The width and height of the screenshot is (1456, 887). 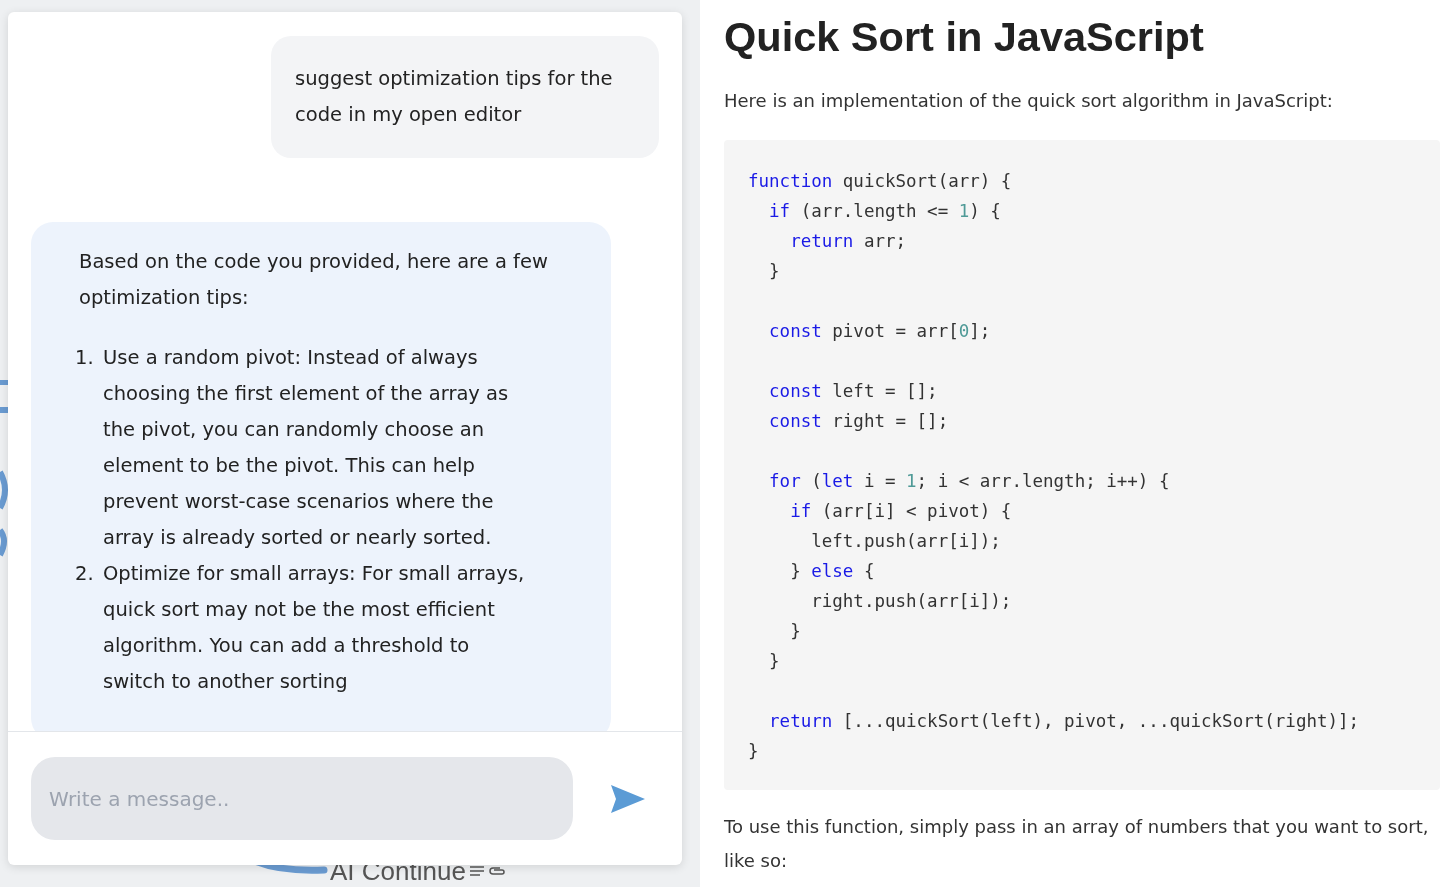 I want to click on document-title: Quick Sort in JavaScript, so click(x=964, y=37).